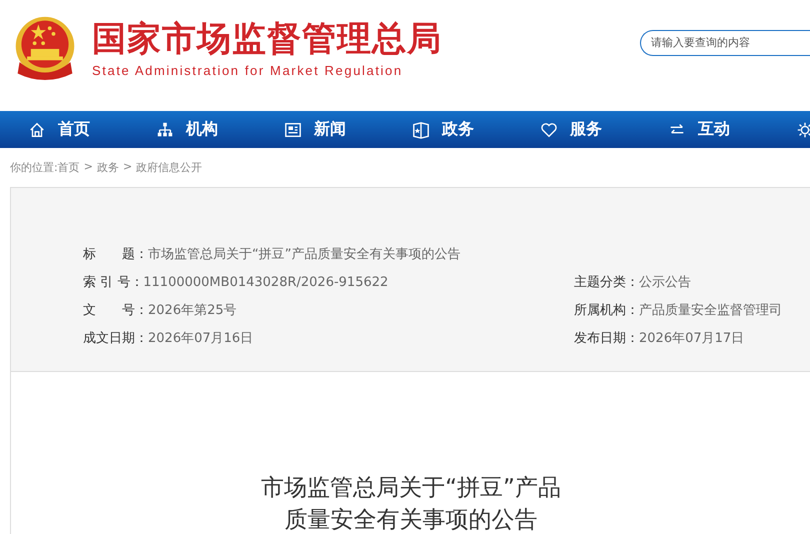 This screenshot has width=810, height=534. What do you see at coordinates (411, 520) in the screenshot?
I see `article-title: 质量安全有关事项的公告` at bounding box center [411, 520].